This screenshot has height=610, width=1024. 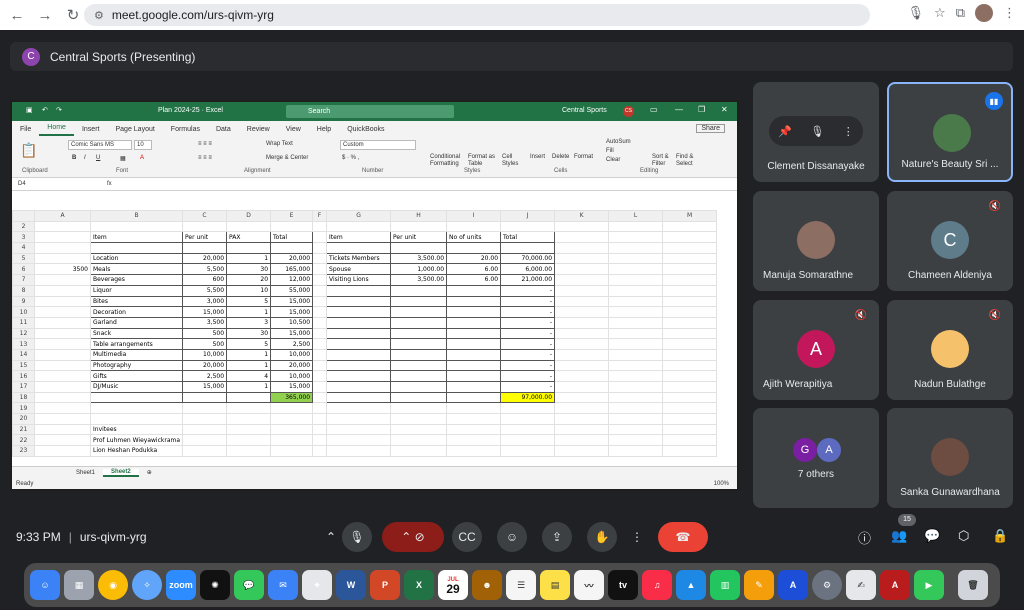 What do you see at coordinates (249, 585) in the screenshot?
I see `messages-icon: 💬` at bounding box center [249, 585].